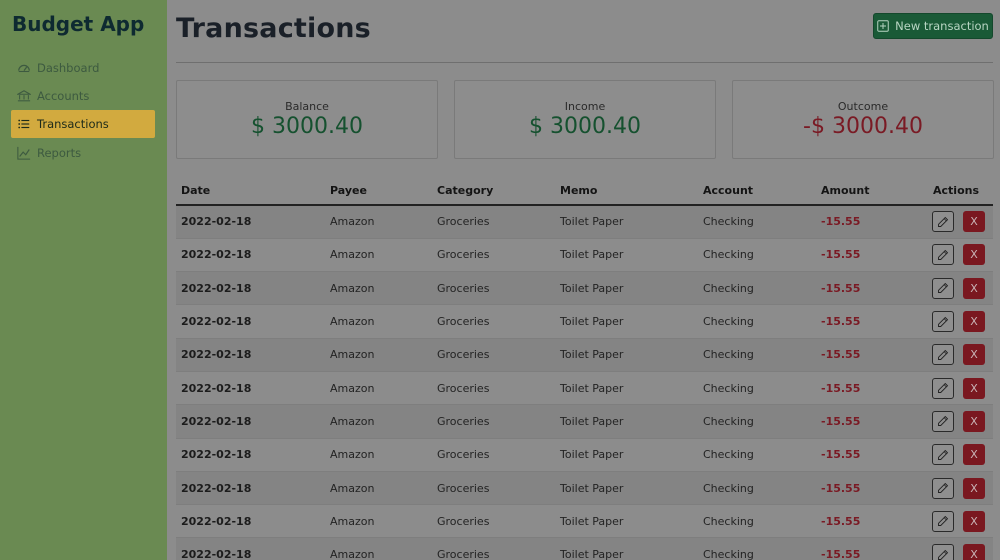  Describe the element at coordinates (250, 191) in the screenshot. I see `column-header-date: Date` at that location.